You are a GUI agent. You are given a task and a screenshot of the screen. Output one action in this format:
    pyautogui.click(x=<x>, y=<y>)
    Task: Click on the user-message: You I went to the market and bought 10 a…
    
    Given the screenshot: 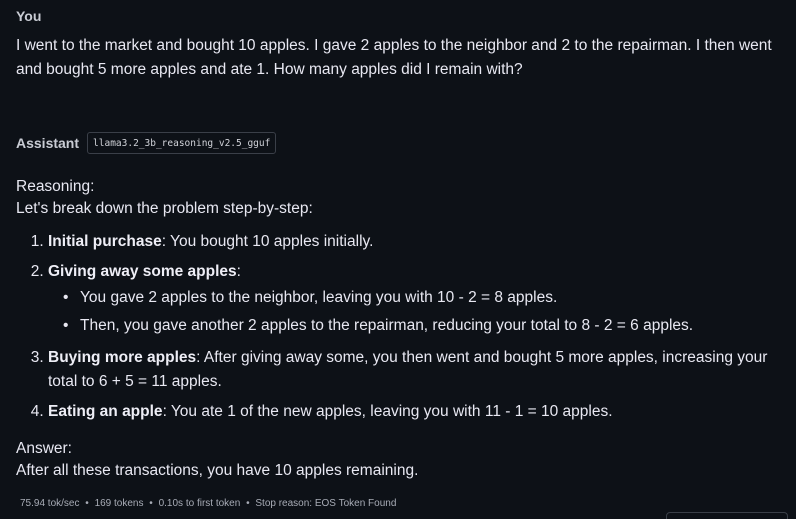 What is the action you would take?
    pyautogui.click(x=401, y=45)
    